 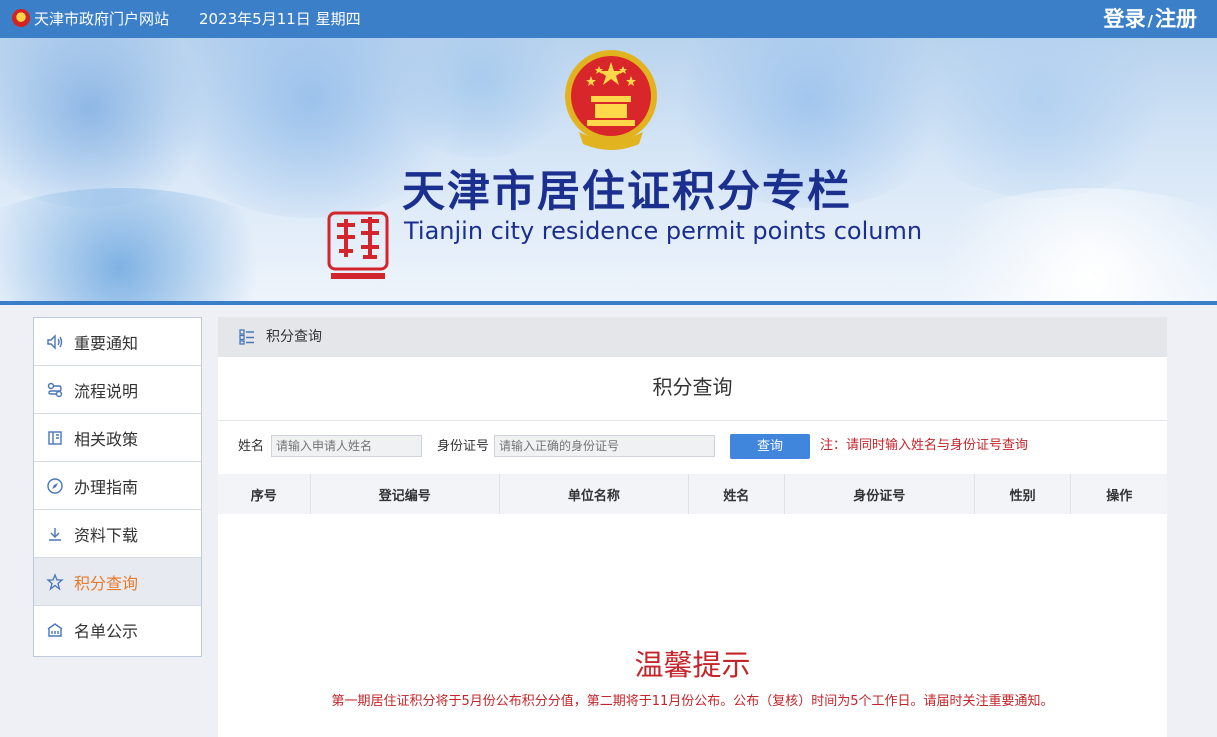 What do you see at coordinates (627, 192) in the screenshot?
I see `banner-title: 天津市居住证积分专栏` at bounding box center [627, 192].